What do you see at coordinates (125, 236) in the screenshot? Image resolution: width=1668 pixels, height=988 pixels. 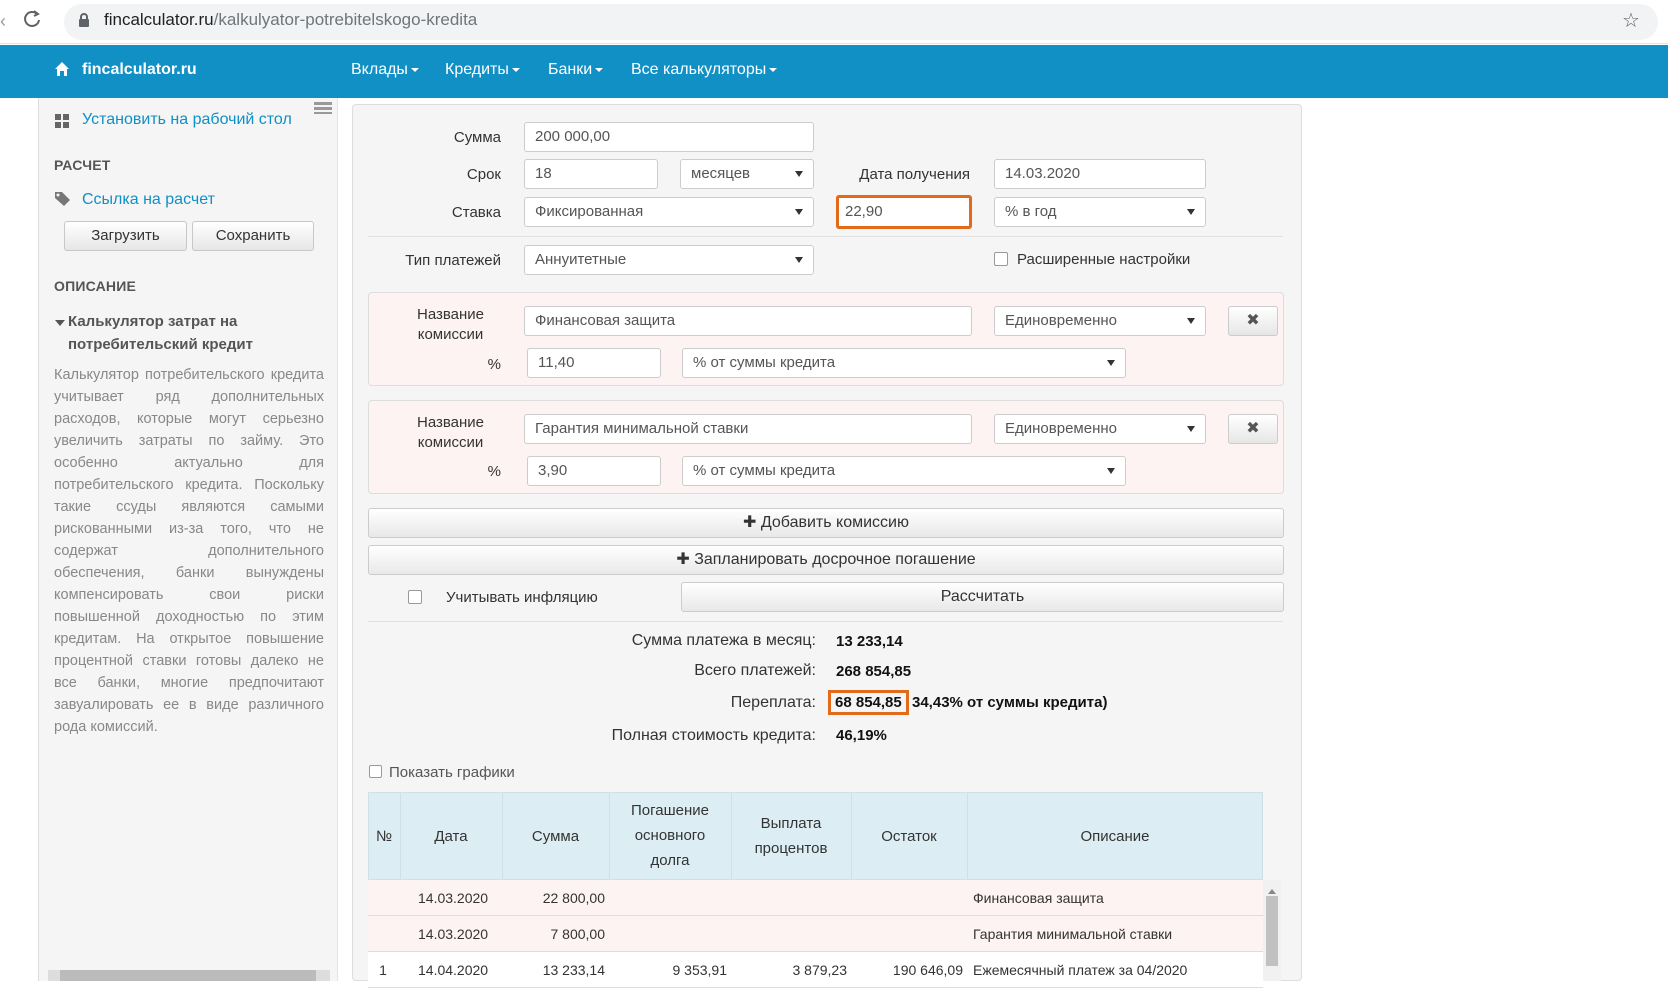 I see `load-button: Загрузить` at bounding box center [125, 236].